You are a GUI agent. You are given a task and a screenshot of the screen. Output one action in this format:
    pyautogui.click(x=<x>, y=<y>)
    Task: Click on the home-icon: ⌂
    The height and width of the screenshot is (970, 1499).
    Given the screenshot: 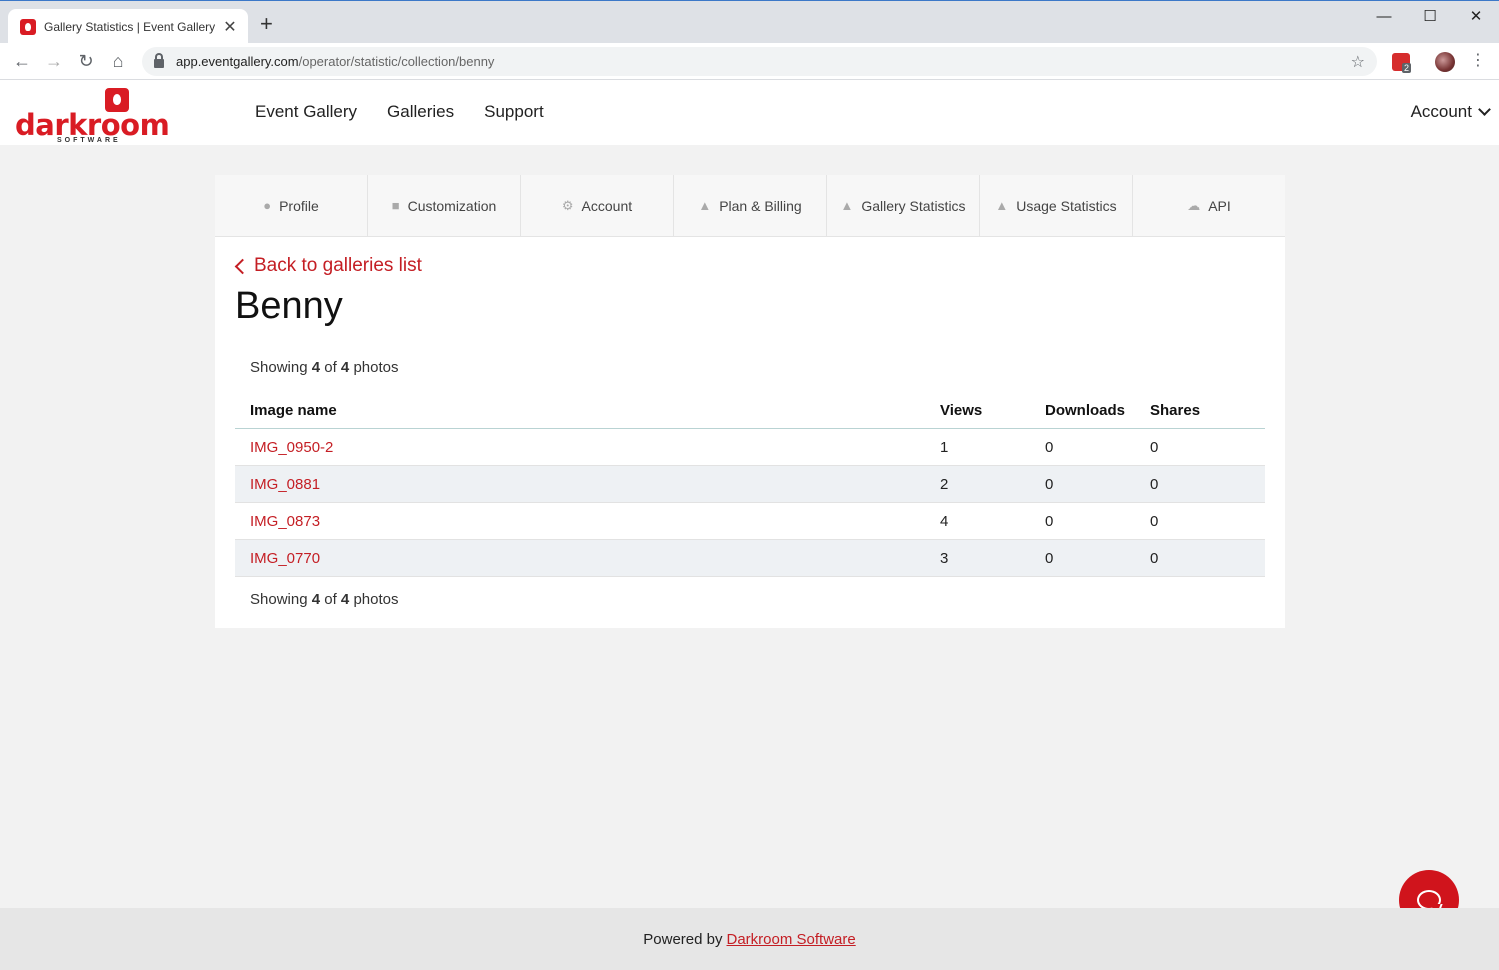 What is the action you would take?
    pyautogui.click(x=118, y=61)
    